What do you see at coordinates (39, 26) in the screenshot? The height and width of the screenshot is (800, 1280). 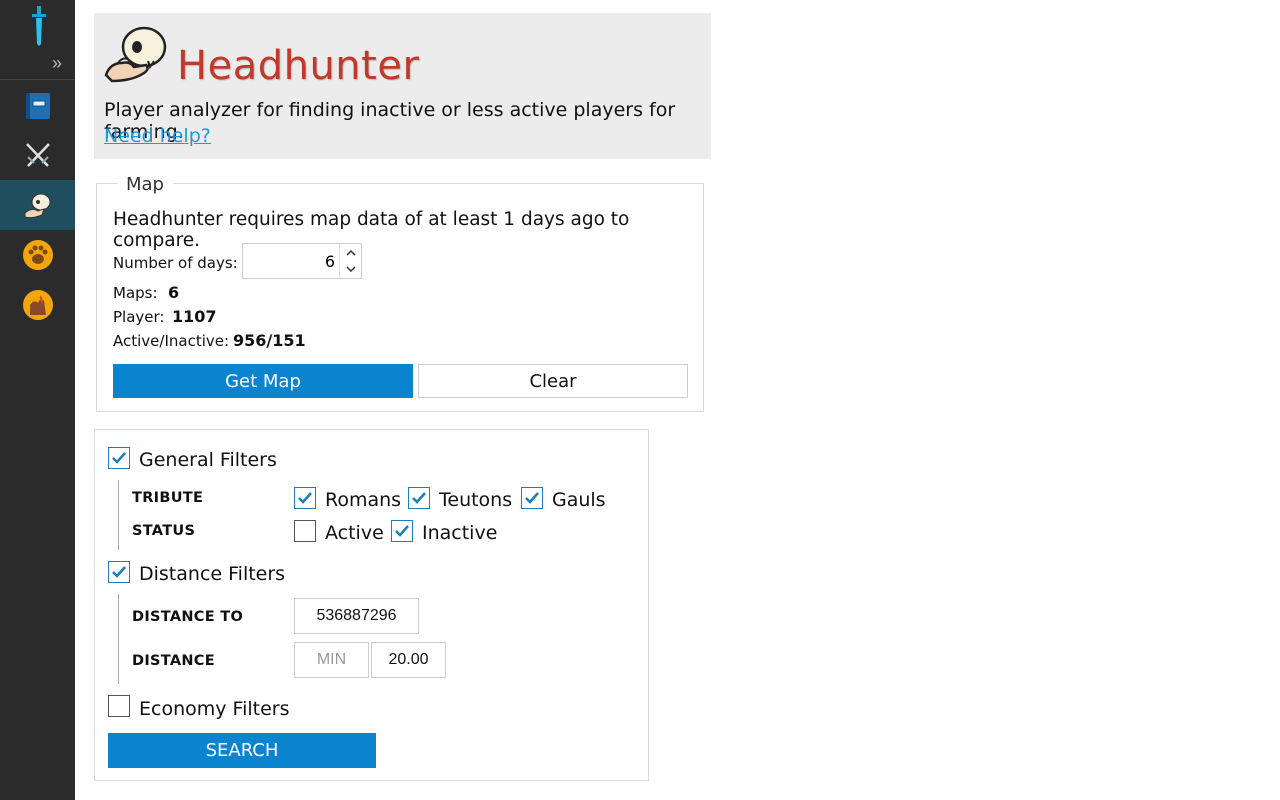 I see `sword-logo-icon` at bounding box center [39, 26].